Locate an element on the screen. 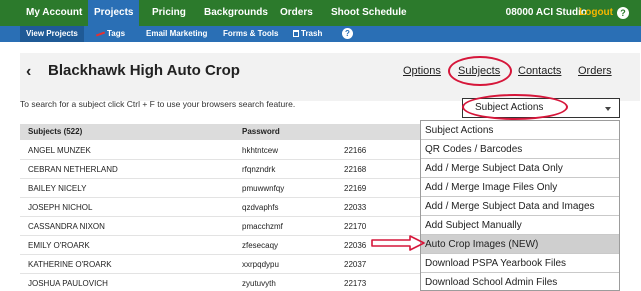 The width and height of the screenshot is (641, 291). col-password: Password is located at coordinates (261, 131).